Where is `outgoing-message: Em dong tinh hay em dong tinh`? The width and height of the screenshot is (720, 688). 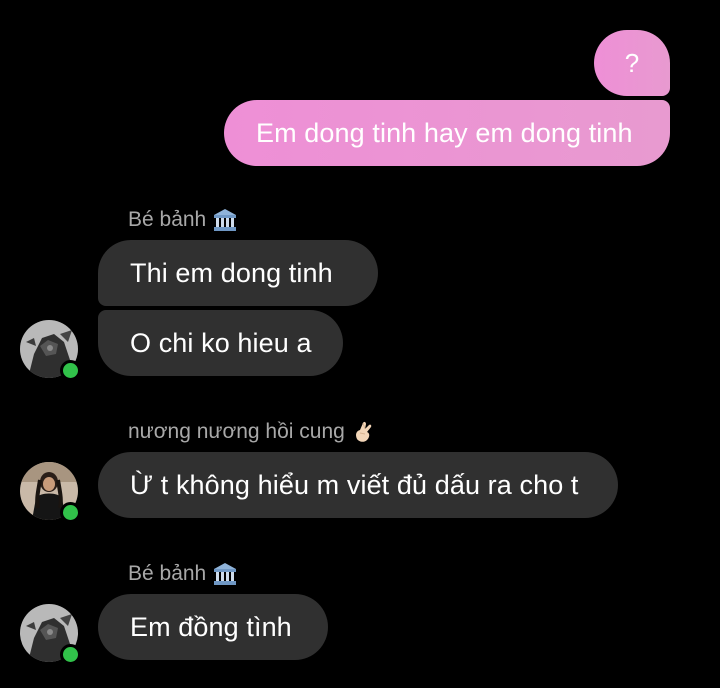
outgoing-message: Em dong tinh hay em dong tinh is located at coordinates (447, 133).